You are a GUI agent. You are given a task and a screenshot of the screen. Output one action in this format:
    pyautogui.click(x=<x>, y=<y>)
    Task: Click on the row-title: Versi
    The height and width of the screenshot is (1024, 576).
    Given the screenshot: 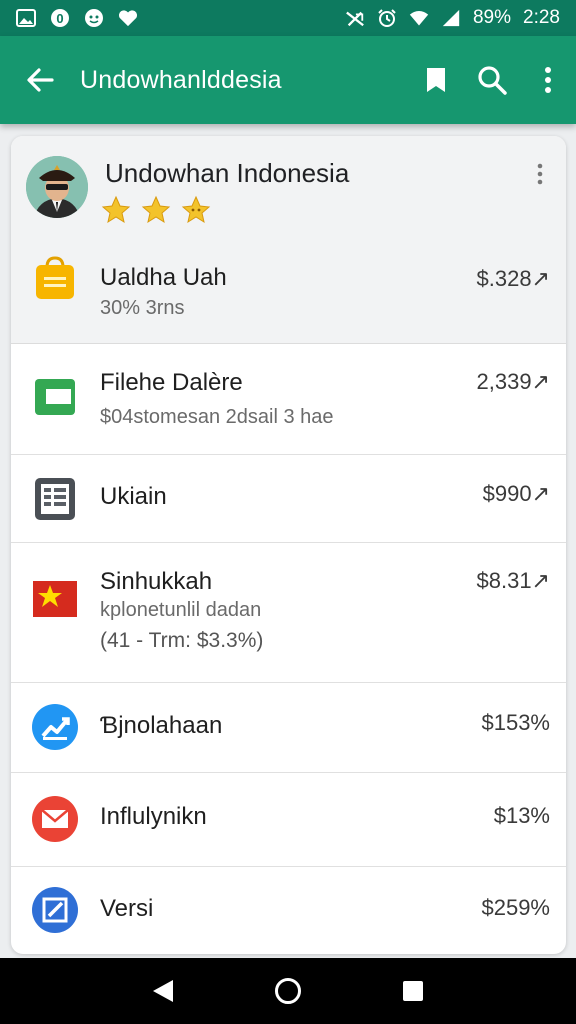 What is the action you would take?
    pyautogui.click(x=127, y=908)
    